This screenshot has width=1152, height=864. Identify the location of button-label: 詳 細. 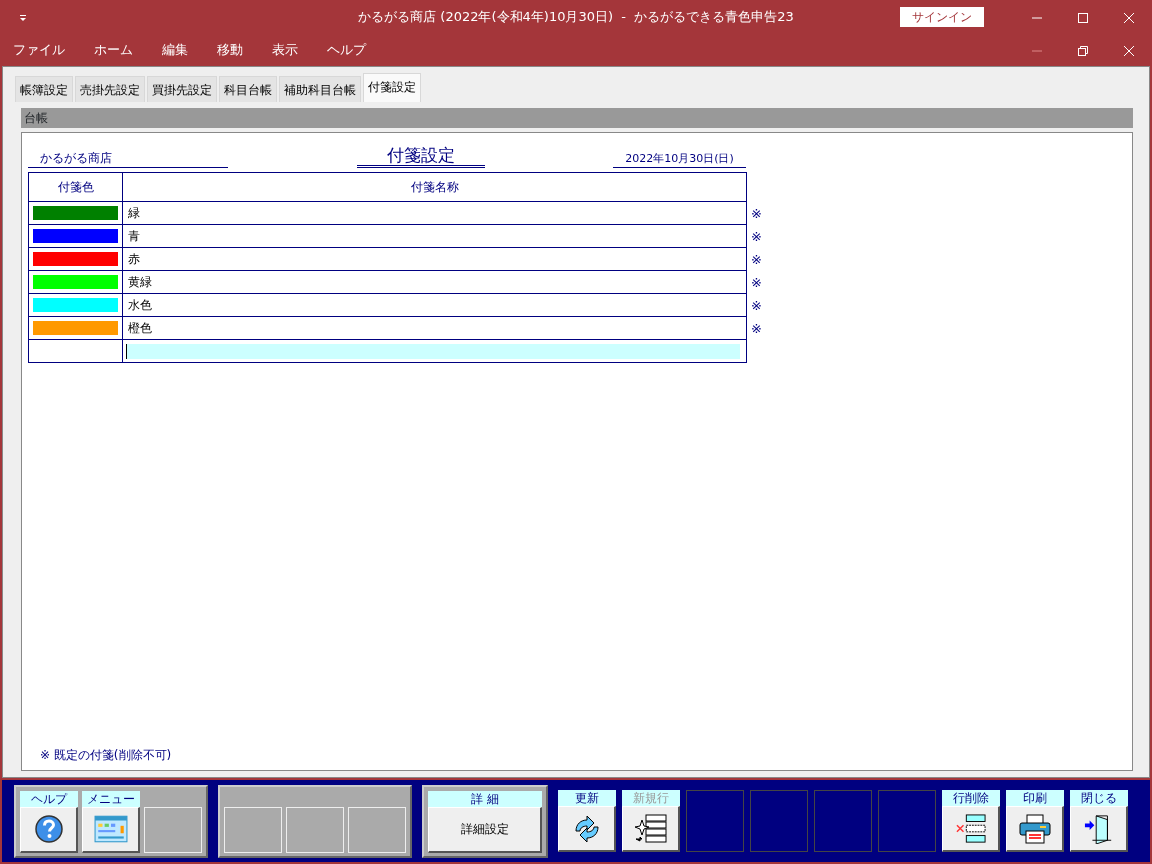
(485, 798).